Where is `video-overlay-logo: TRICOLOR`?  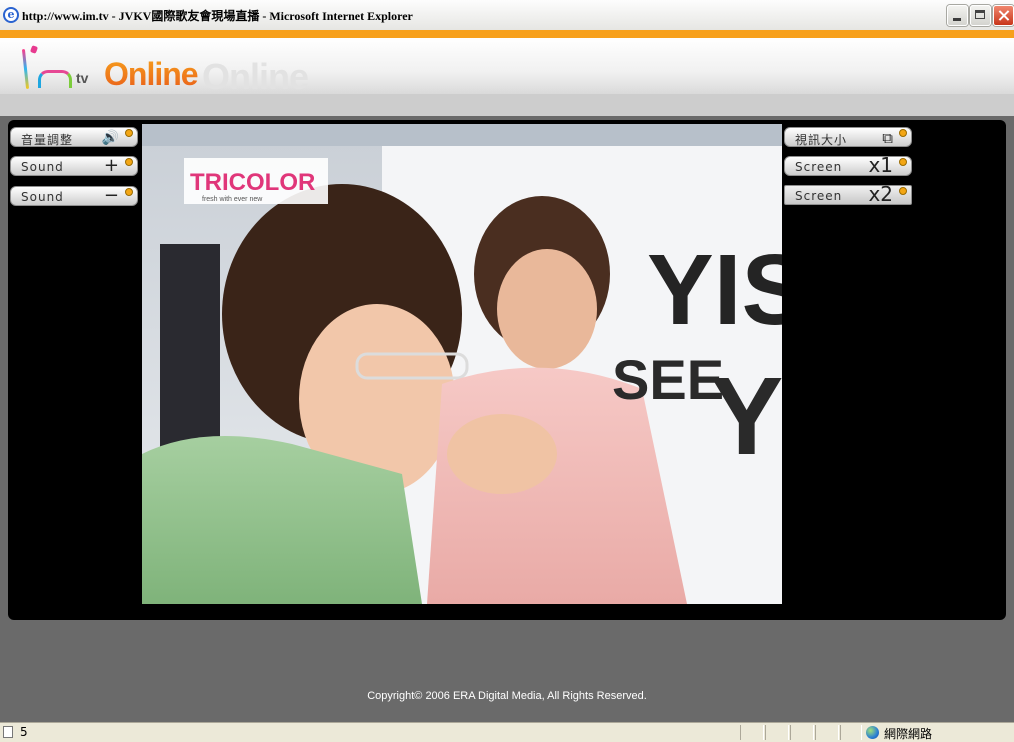 video-overlay-logo: TRICOLOR is located at coordinates (252, 182).